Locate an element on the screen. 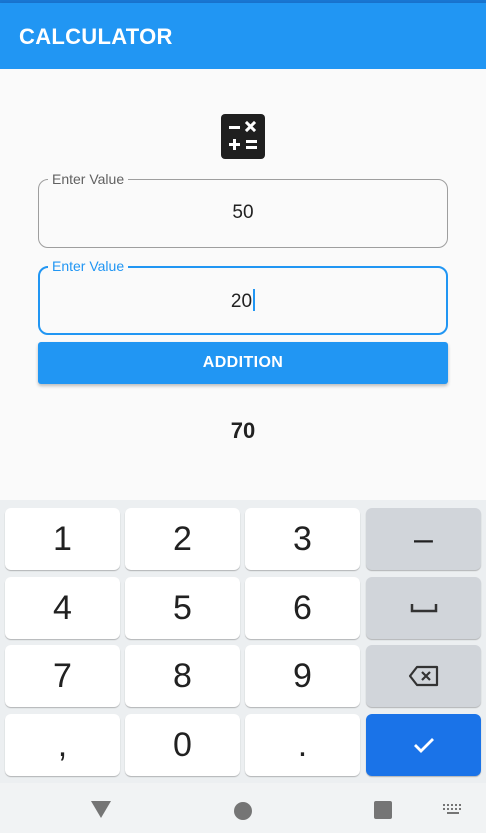 The image size is (486, 833). calculator-icon is located at coordinates (243, 136).